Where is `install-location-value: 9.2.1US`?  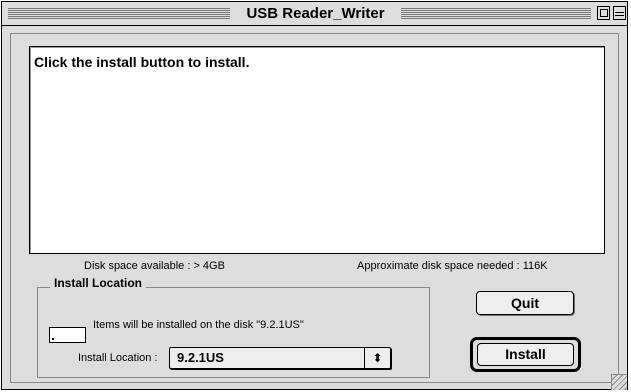
install-location-value: 9.2.1US is located at coordinates (200, 357).